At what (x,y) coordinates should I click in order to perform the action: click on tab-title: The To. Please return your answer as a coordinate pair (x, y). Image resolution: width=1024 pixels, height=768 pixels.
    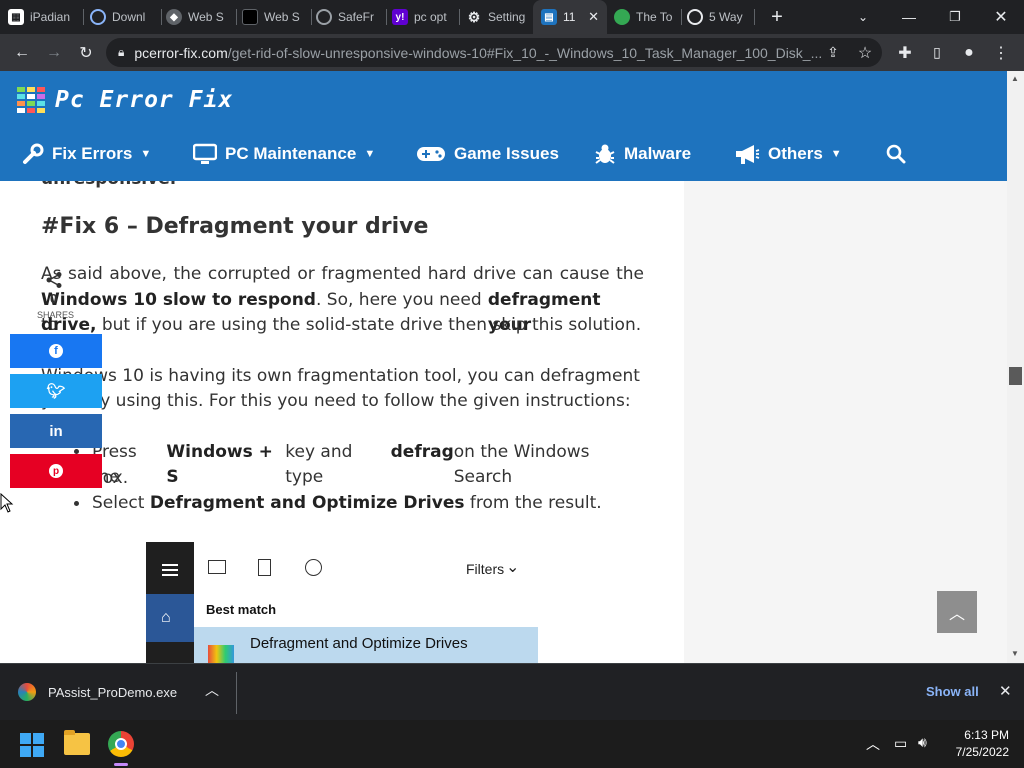
    Looking at the image, I should click on (654, 17).